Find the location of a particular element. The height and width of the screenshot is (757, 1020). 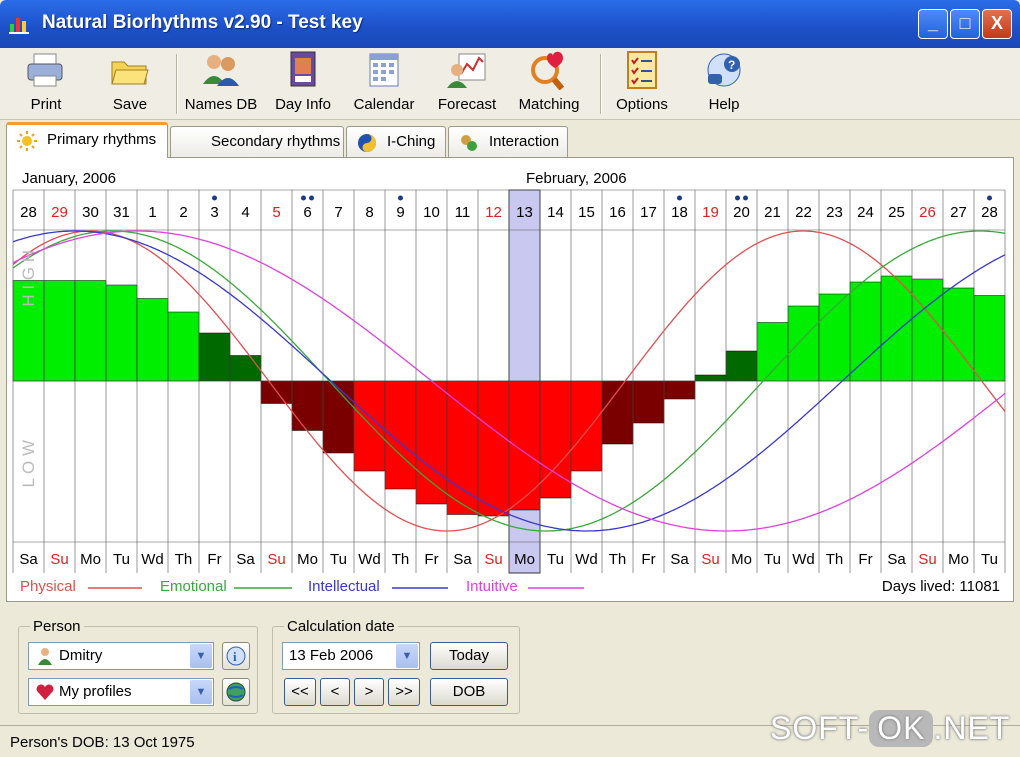

calculation-date-value: 13 Feb 2006 is located at coordinates (331, 655).